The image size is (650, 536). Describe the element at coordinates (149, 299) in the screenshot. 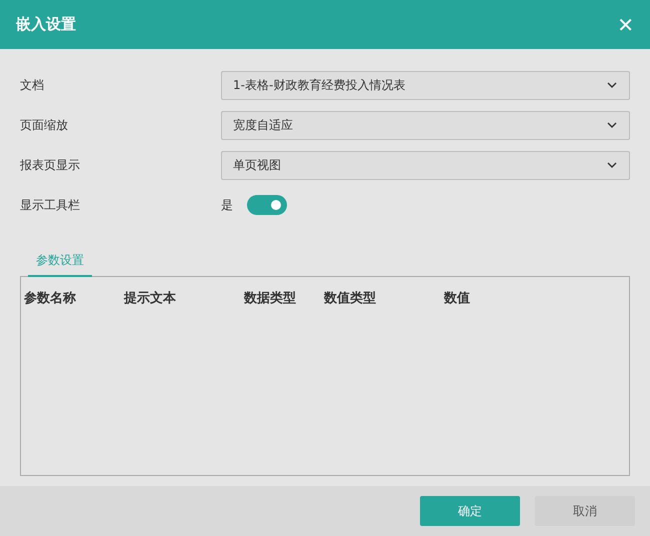

I see `column-header: 提示文本` at that location.